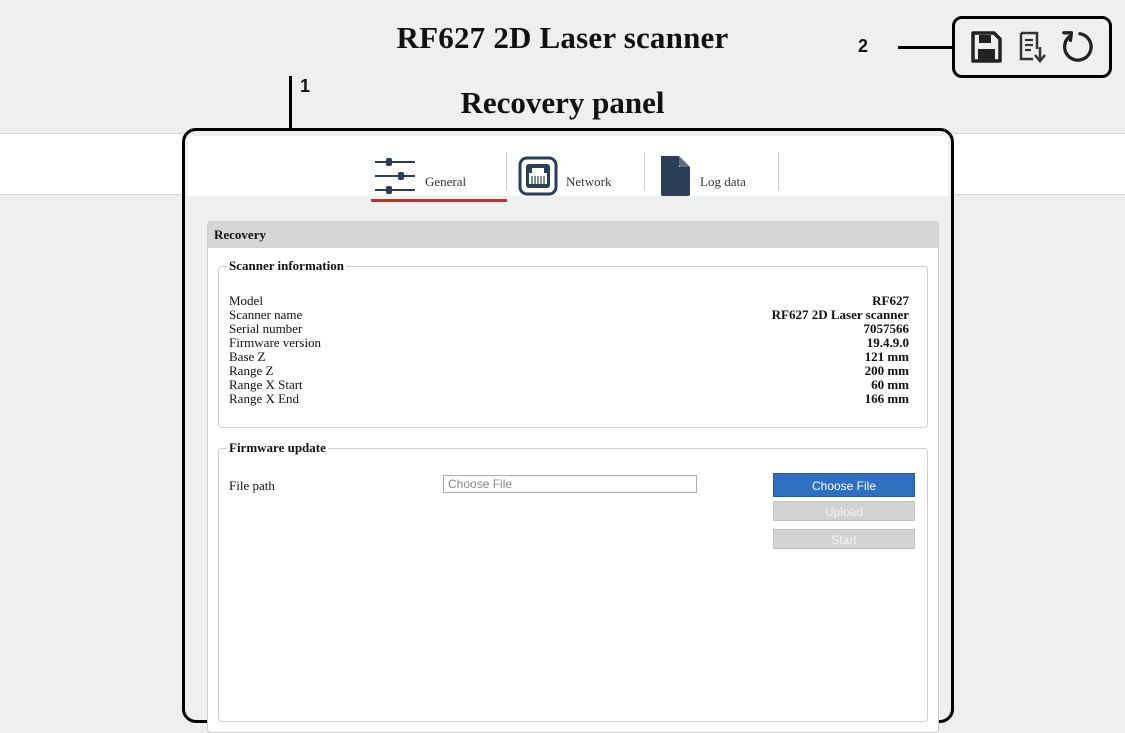  What do you see at coordinates (266, 314) in the screenshot?
I see `info-key: Scanner name` at bounding box center [266, 314].